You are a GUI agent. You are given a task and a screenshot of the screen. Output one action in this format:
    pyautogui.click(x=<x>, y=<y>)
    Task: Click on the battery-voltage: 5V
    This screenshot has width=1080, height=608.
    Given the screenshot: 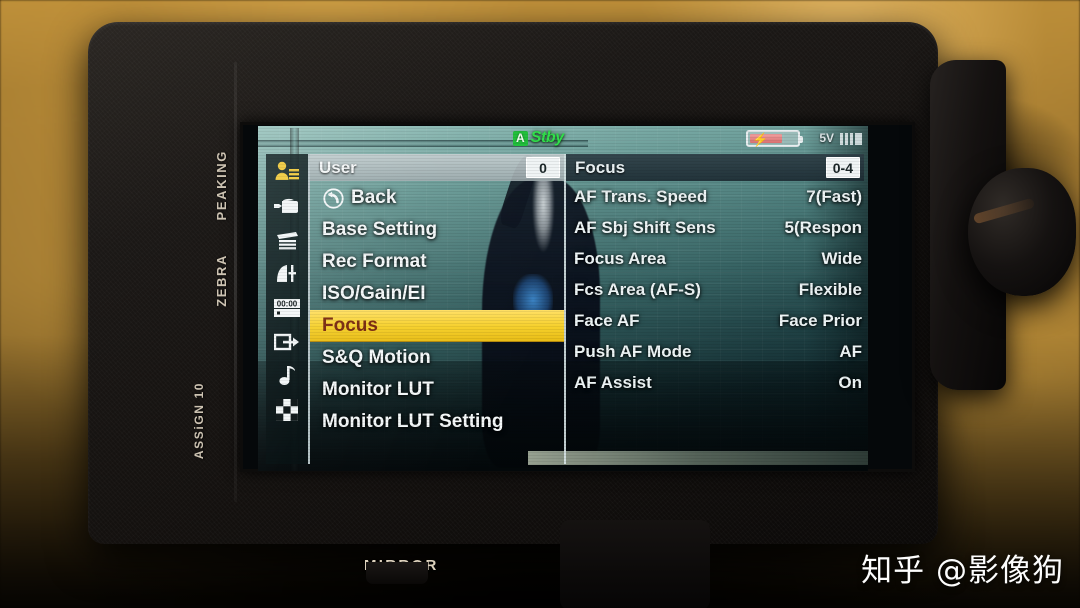 What is the action you would take?
    pyautogui.click(x=826, y=138)
    